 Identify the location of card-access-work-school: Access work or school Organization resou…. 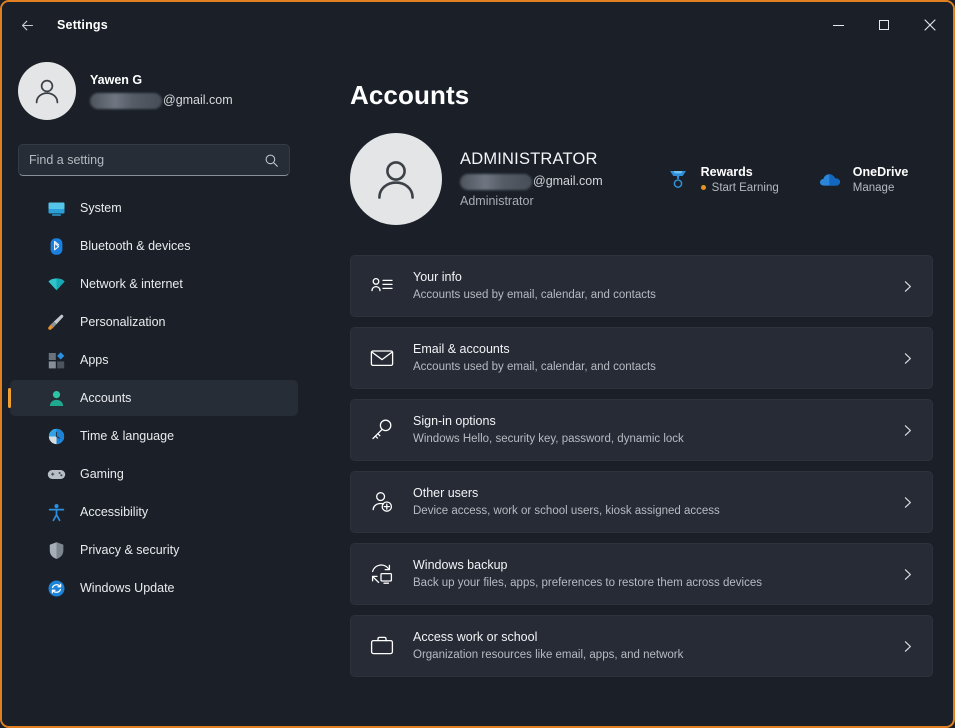
(641, 646).